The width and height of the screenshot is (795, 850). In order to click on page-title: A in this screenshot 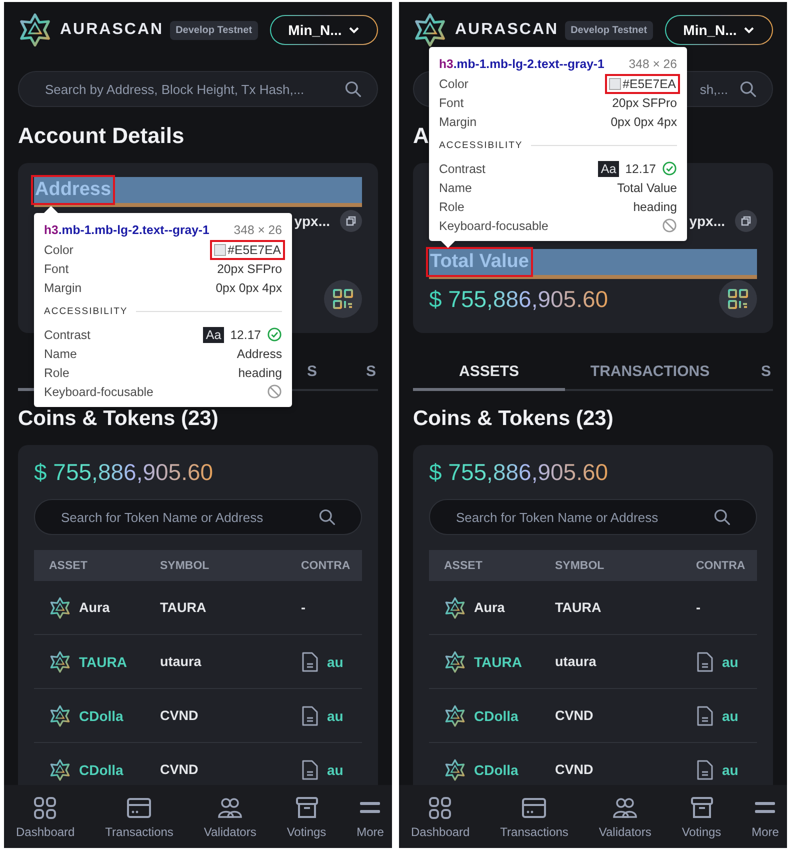, I will do `click(421, 136)`.